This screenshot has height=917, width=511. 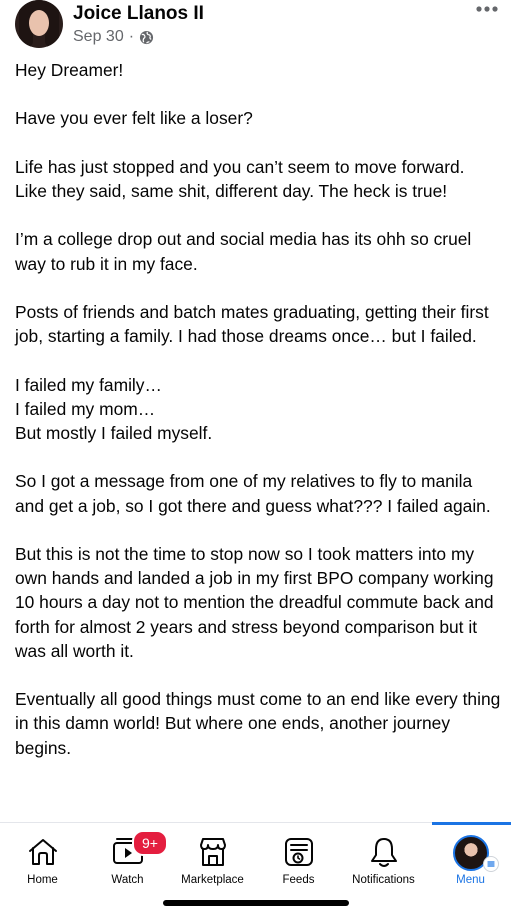 What do you see at coordinates (469, 858) in the screenshot?
I see `tab-menu: Menu` at bounding box center [469, 858].